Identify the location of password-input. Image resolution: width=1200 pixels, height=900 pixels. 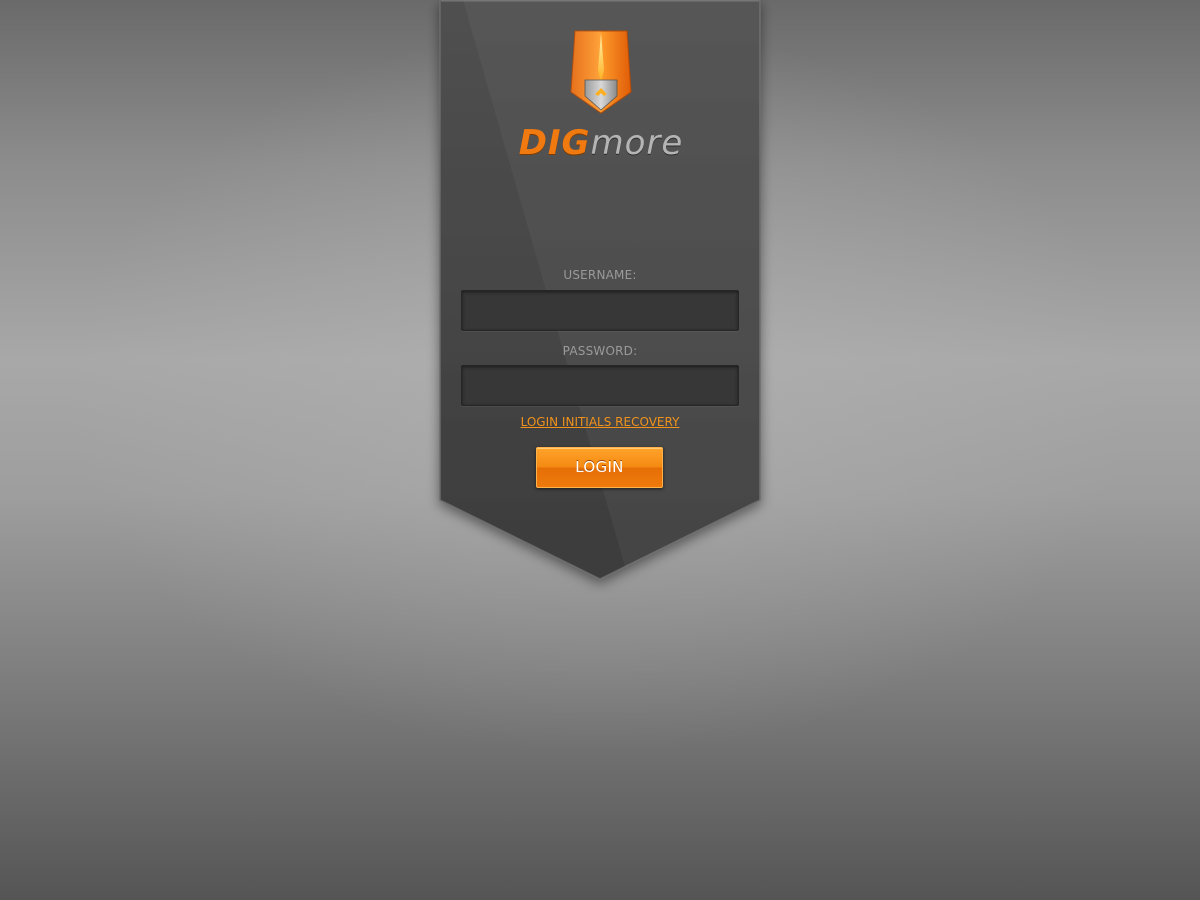
(600, 385).